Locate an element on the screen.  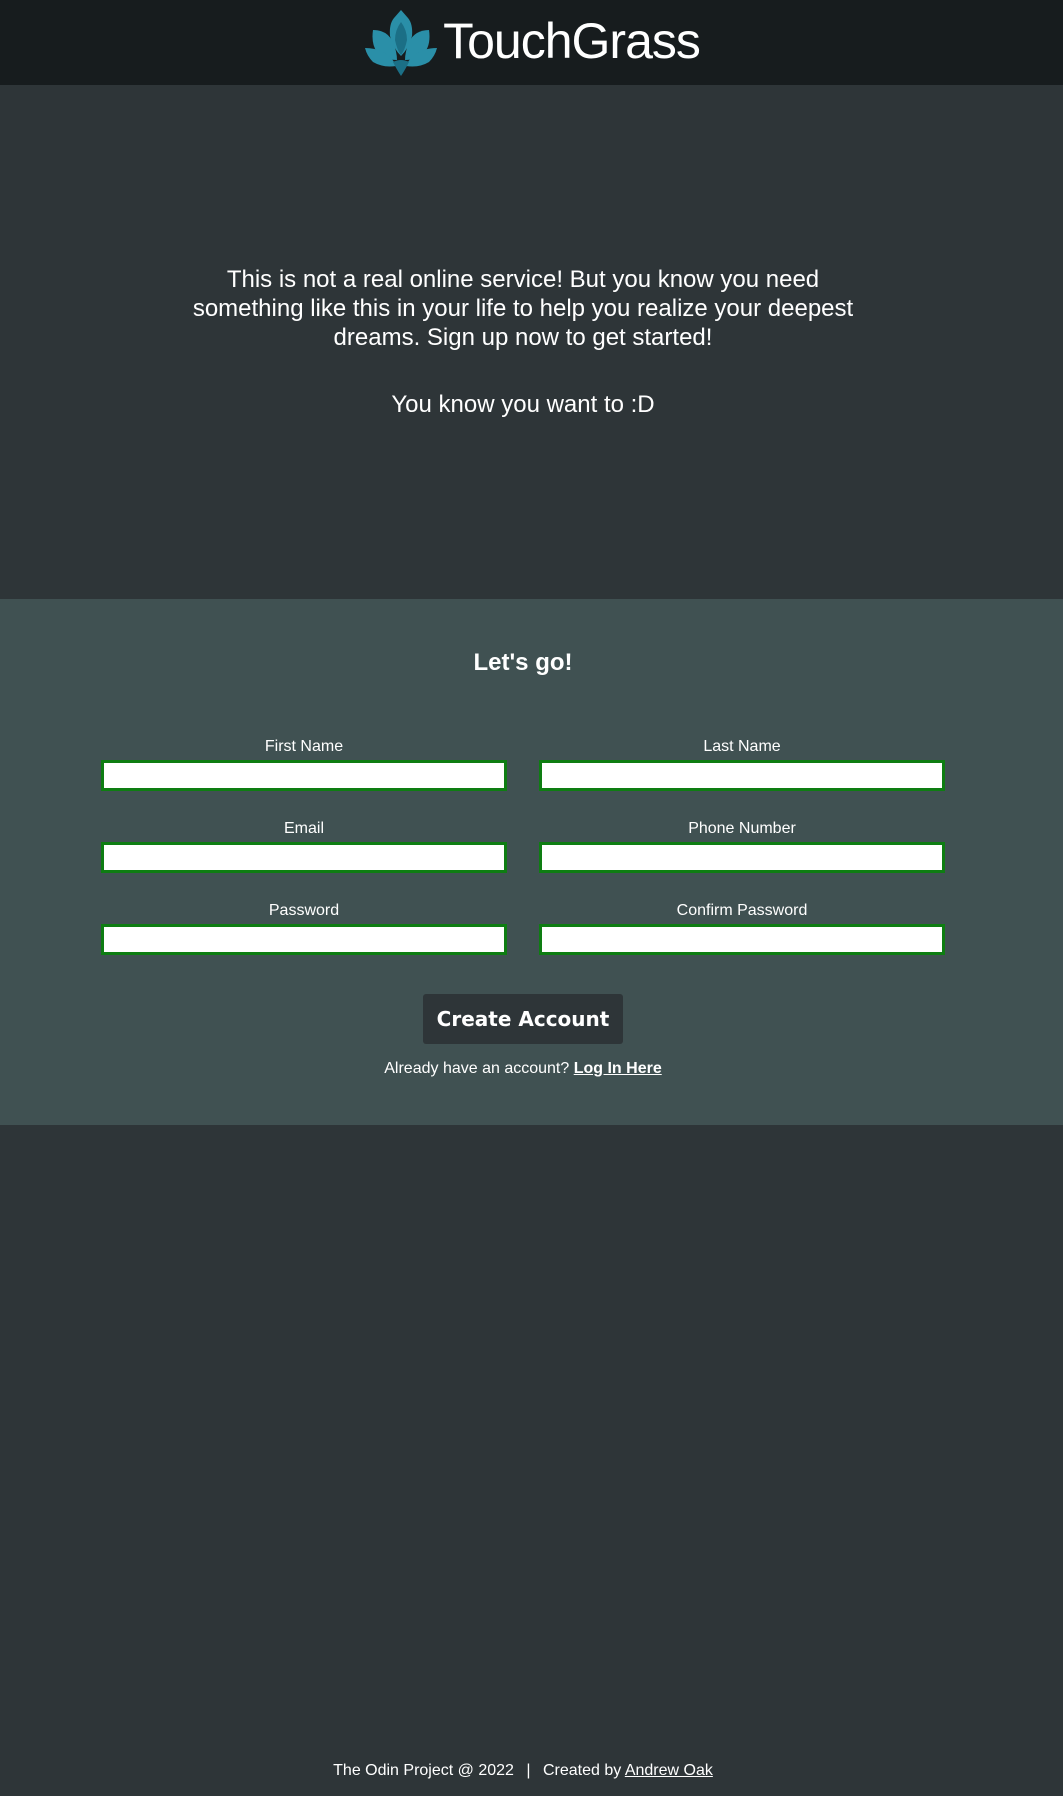
email-input is located at coordinates (304, 857).